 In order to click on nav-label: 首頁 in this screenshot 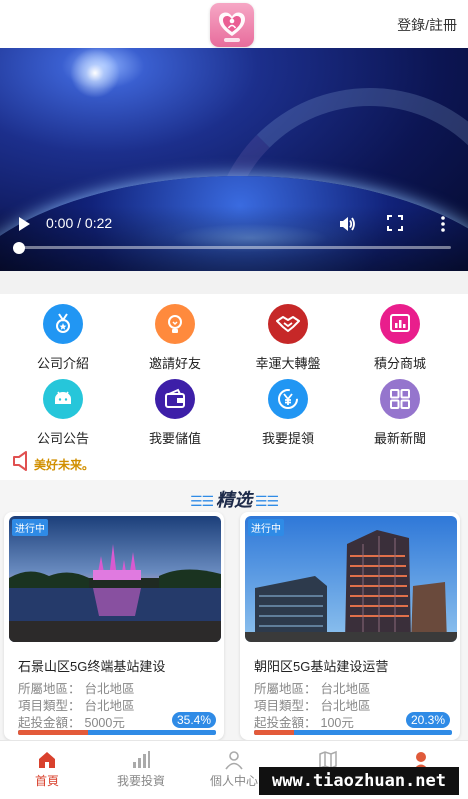, I will do `click(46, 781)`.